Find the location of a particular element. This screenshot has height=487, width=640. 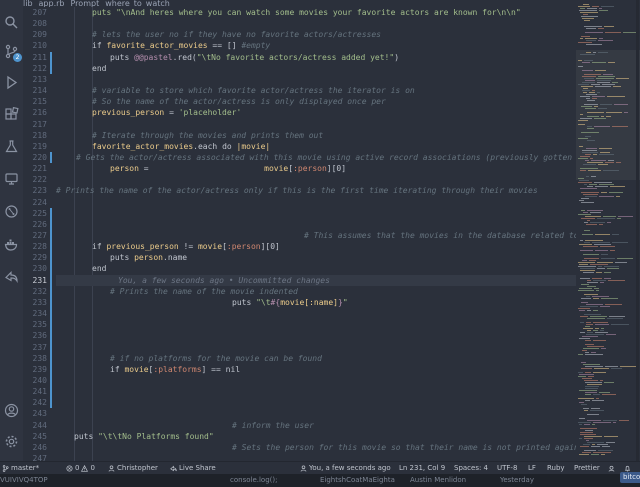

line-number: 240 is located at coordinates (35, 380).